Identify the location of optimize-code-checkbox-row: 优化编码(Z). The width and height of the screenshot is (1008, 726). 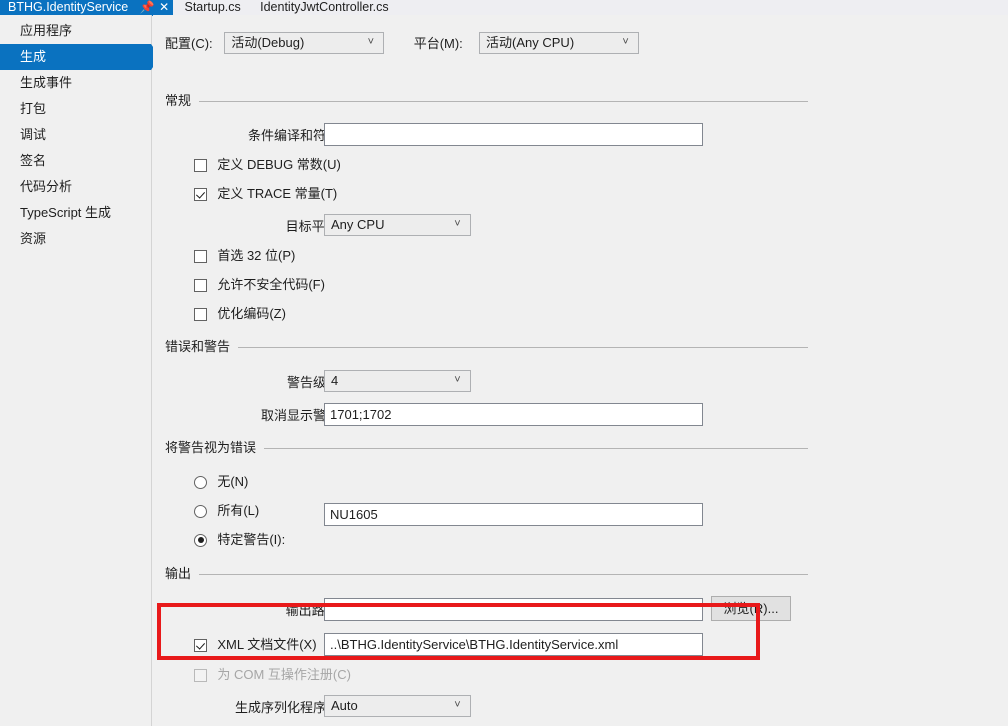
(240, 315).